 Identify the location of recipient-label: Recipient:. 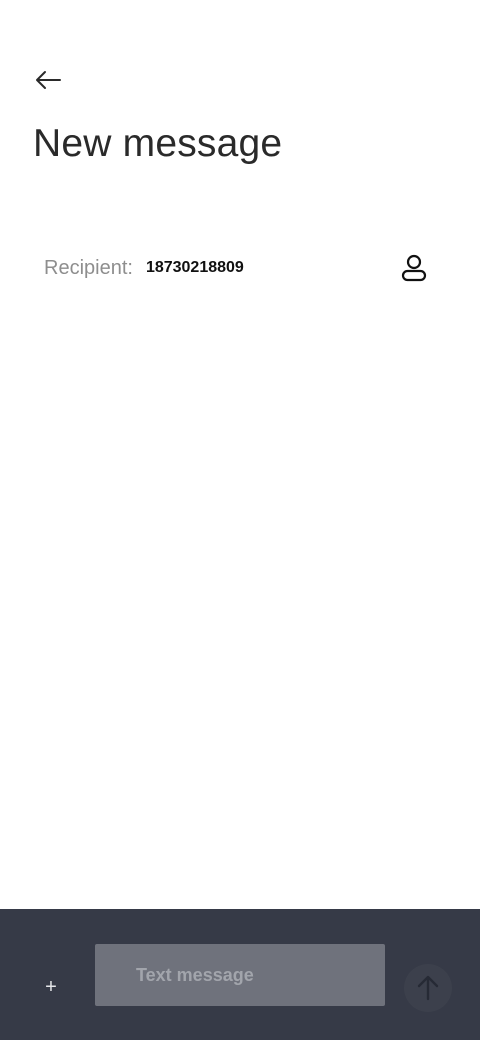
(88, 267).